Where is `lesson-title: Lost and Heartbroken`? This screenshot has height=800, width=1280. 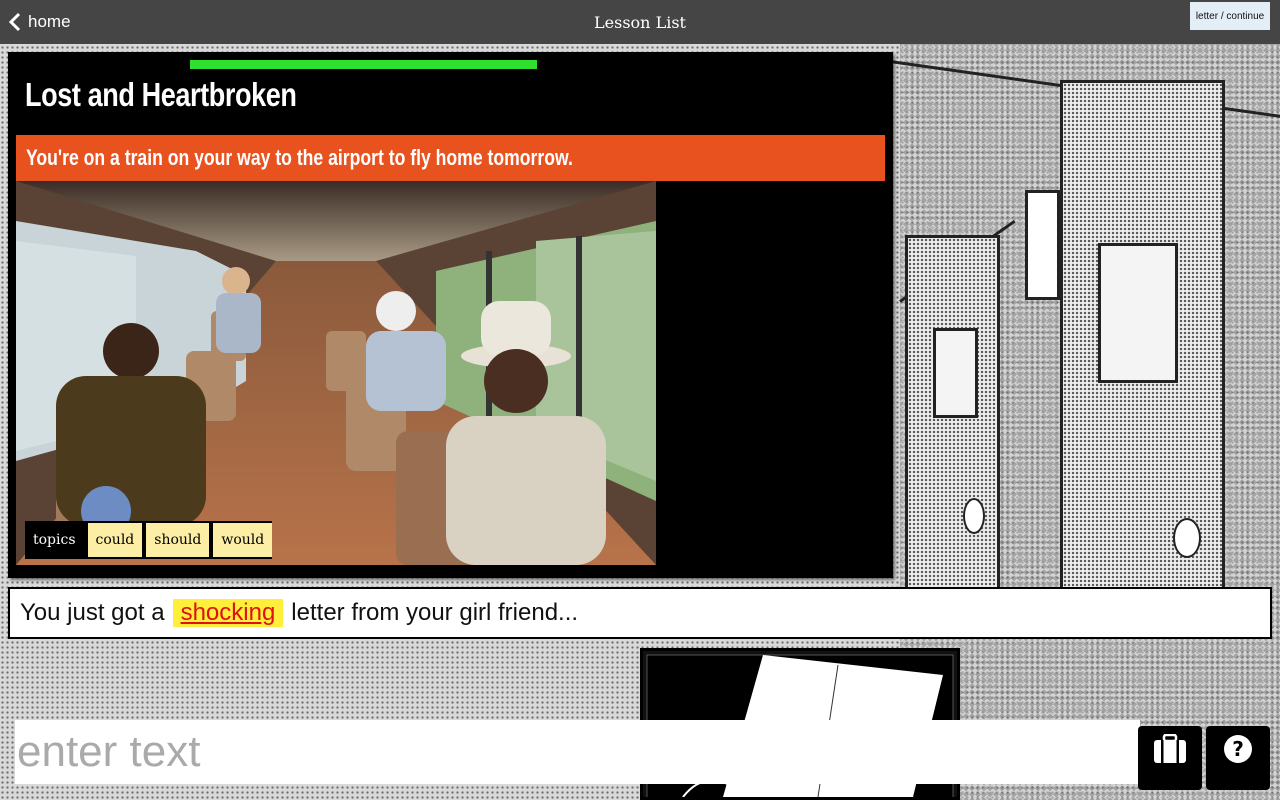 lesson-title: Lost and Heartbroken is located at coordinates (161, 94).